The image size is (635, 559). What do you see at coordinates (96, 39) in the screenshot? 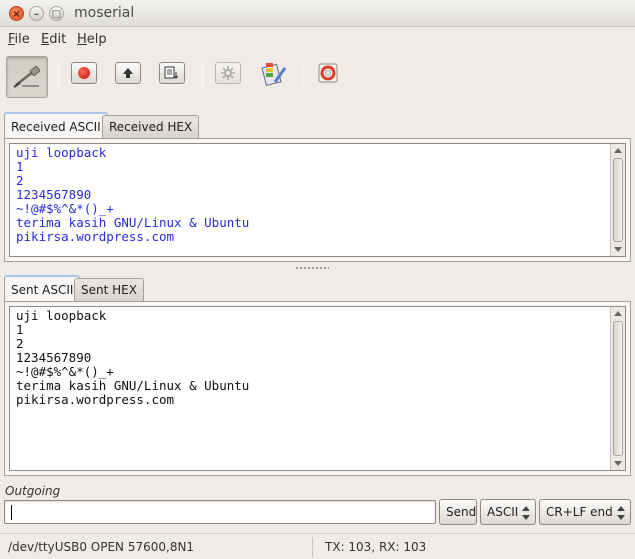
I see `menu-help-label: elp` at bounding box center [96, 39].